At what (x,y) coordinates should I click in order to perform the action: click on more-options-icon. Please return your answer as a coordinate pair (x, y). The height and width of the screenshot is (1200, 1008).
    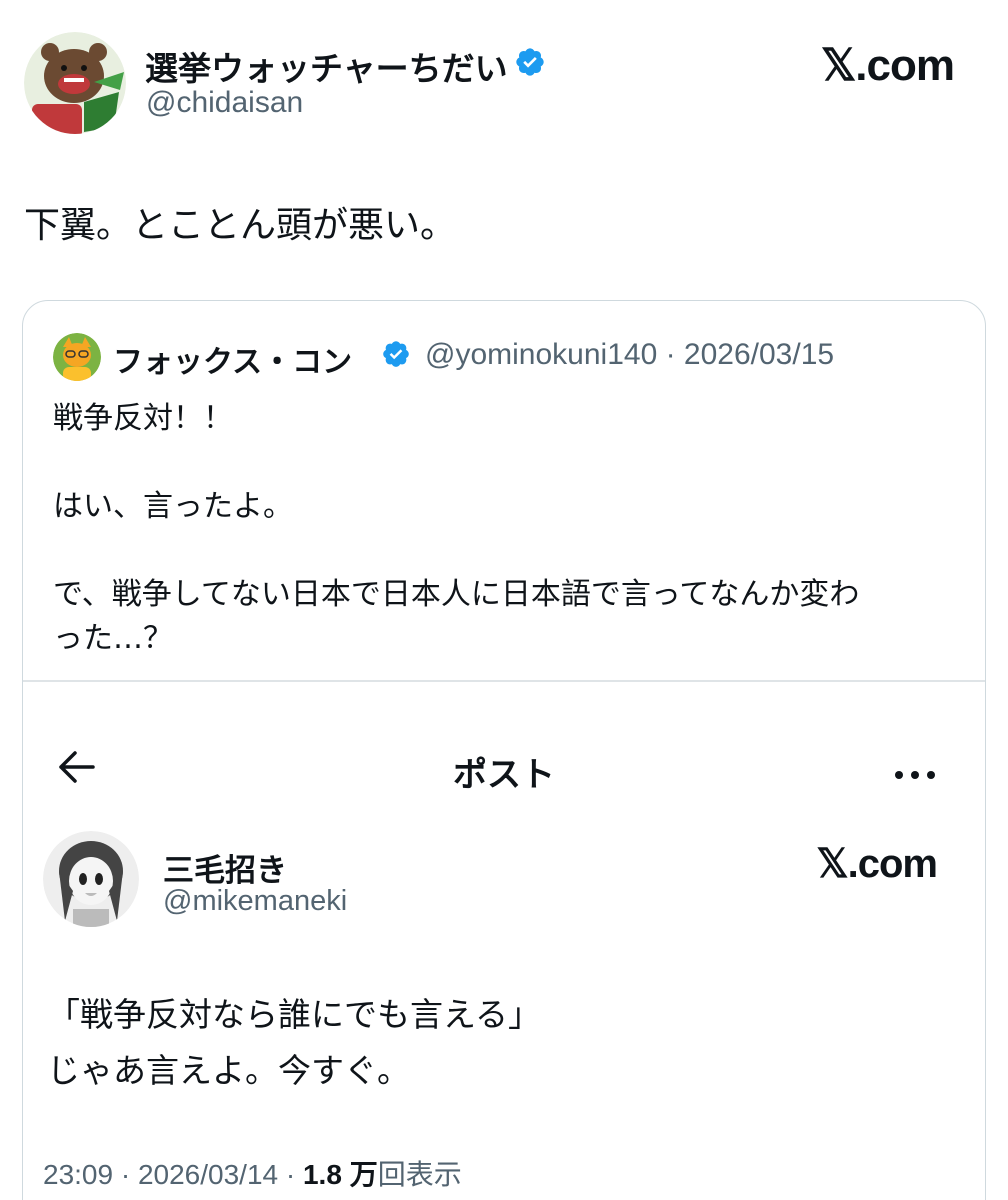
    Looking at the image, I should click on (915, 772).